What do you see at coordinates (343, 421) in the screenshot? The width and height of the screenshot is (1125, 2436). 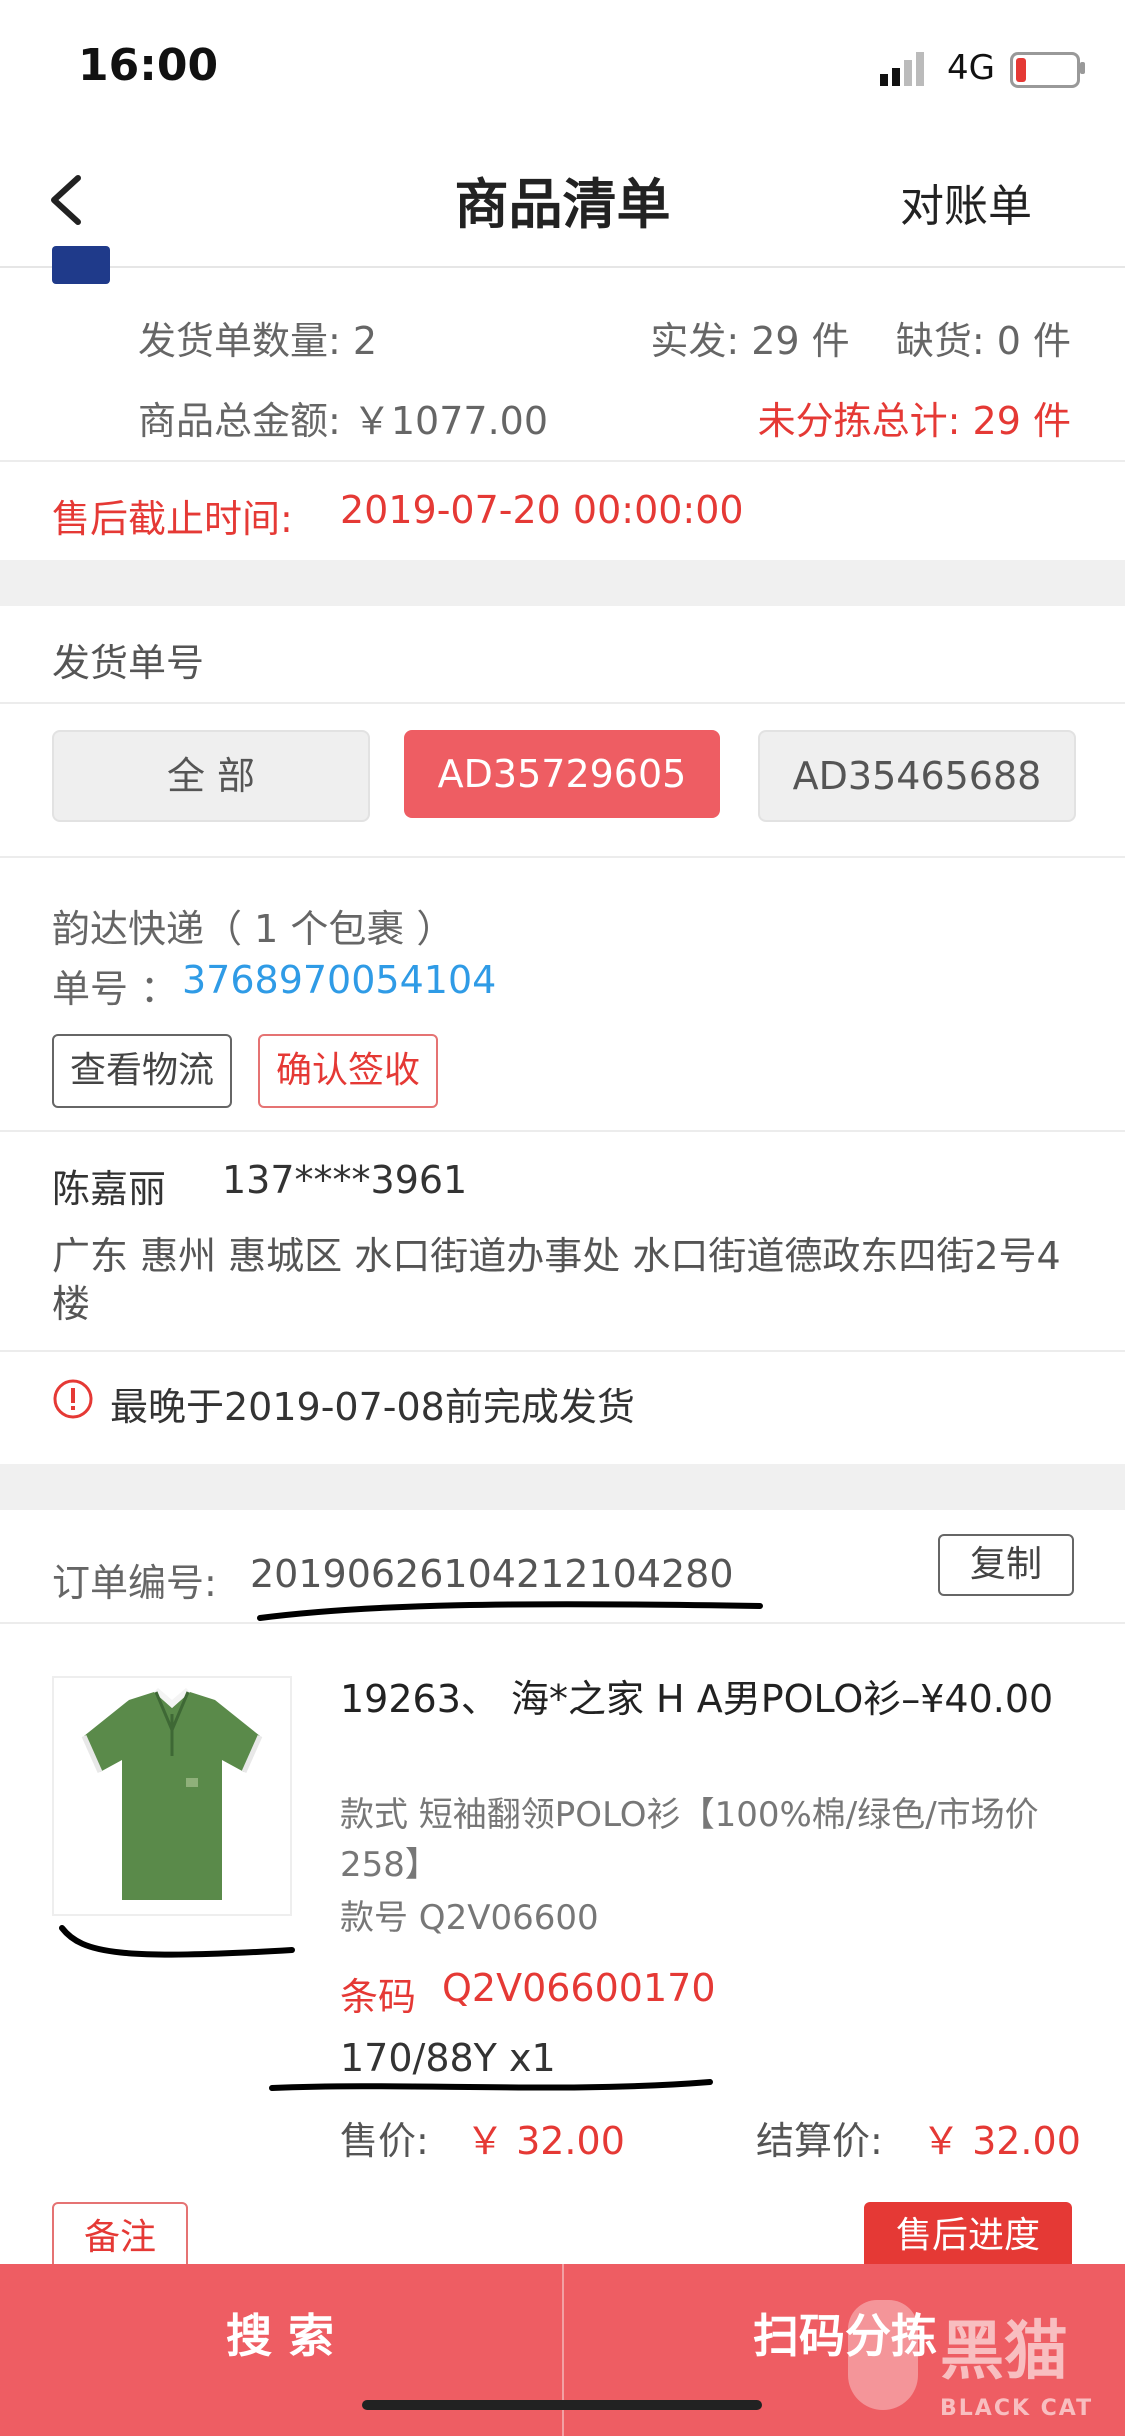 I see `total-amount: 商品总金额: ￥1077.00` at bounding box center [343, 421].